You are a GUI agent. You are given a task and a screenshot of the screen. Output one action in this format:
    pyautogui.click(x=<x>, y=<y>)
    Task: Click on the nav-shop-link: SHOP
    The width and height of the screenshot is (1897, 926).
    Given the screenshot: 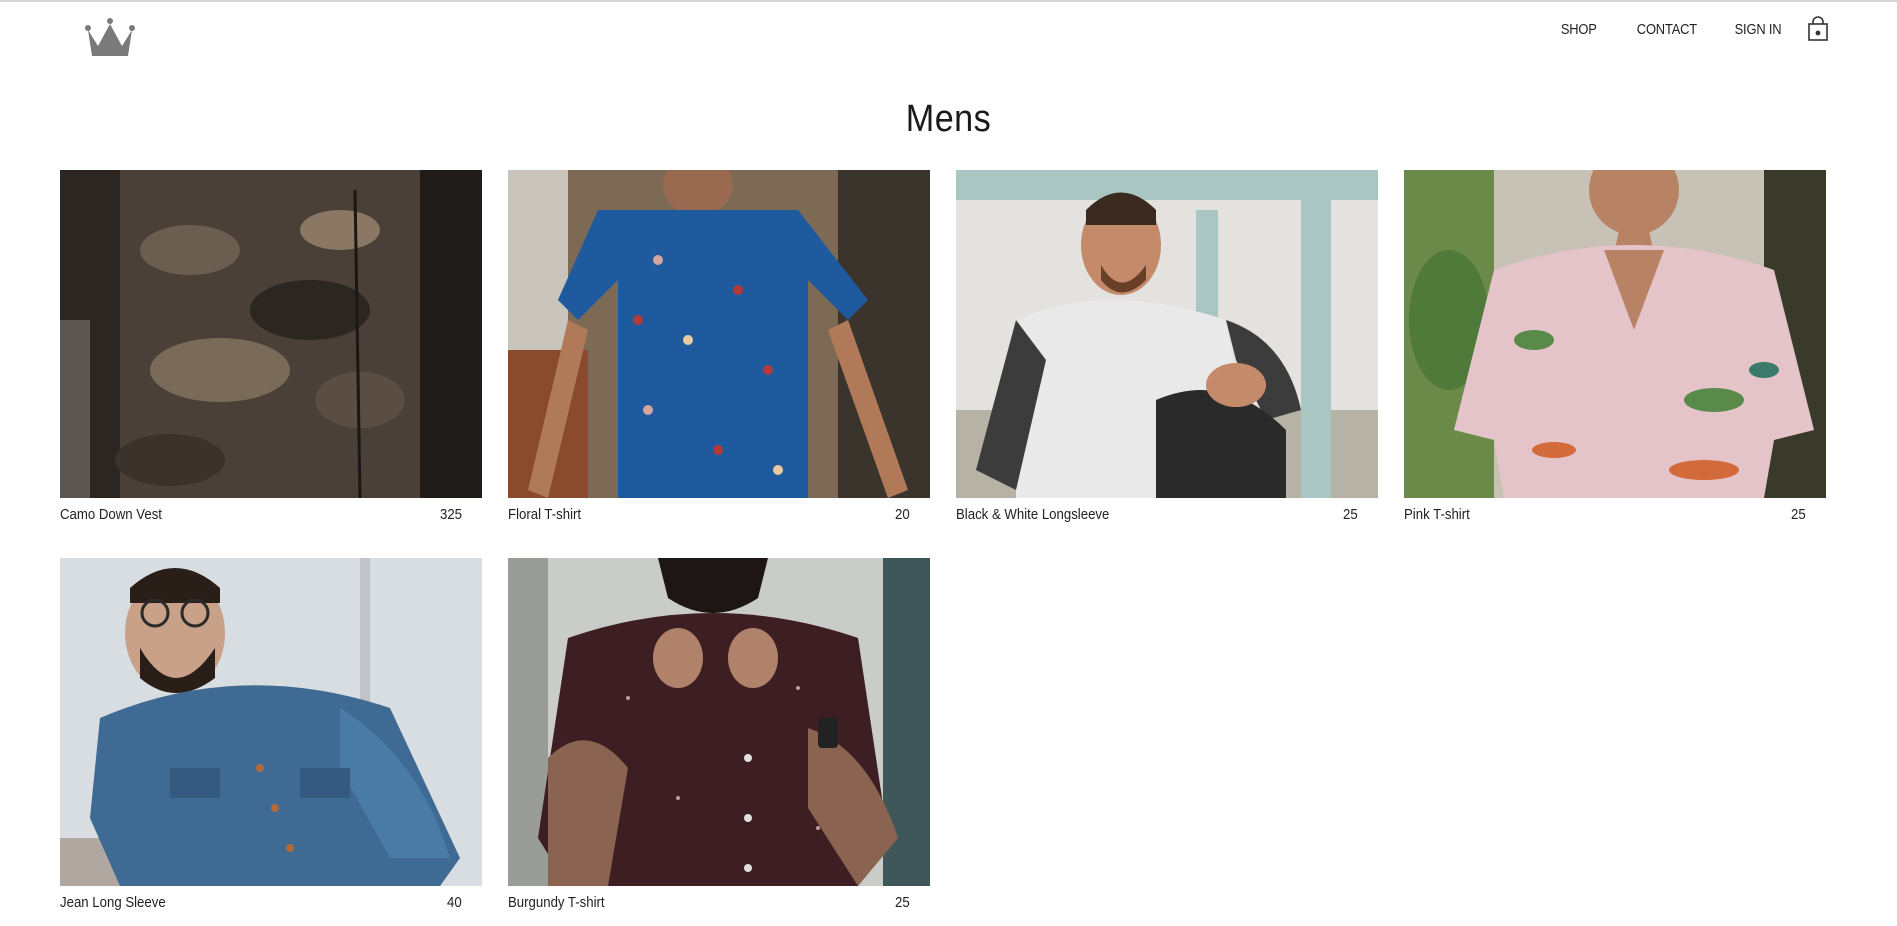 What is the action you would take?
    pyautogui.click(x=1579, y=29)
    